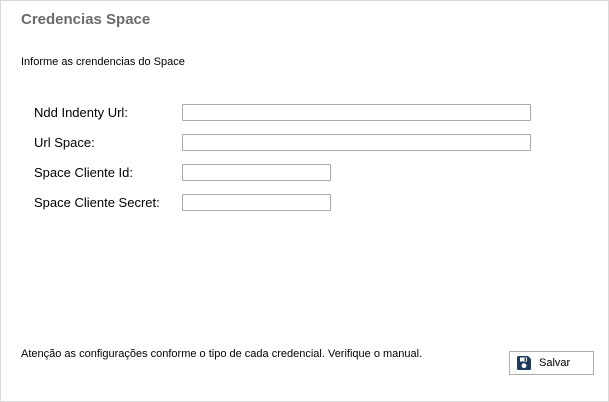 Image resolution: width=609 pixels, height=402 pixels. Describe the element at coordinates (97, 202) in the screenshot. I see `space-cliente-secret-label: Space Cliente Secret:` at that location.